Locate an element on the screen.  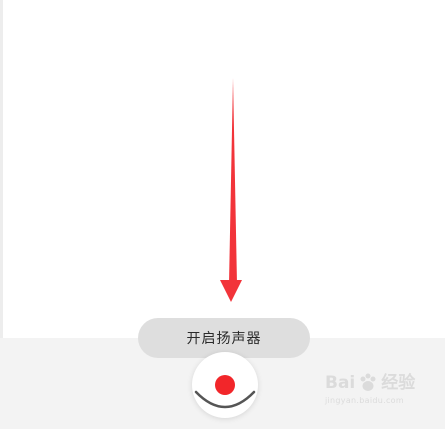
watermark-logo: Bai 经验 is located at coordinates (375, 383).